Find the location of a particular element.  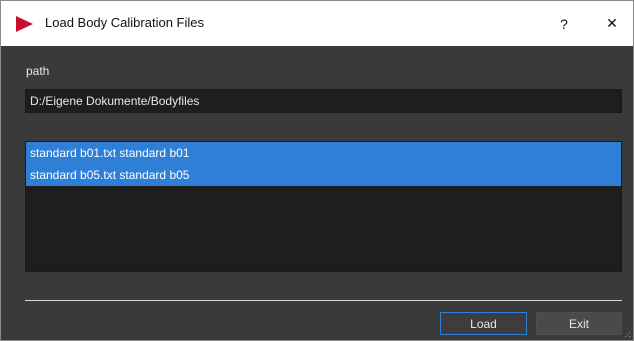

app-logo-icon is located at coordinates (24, 24).